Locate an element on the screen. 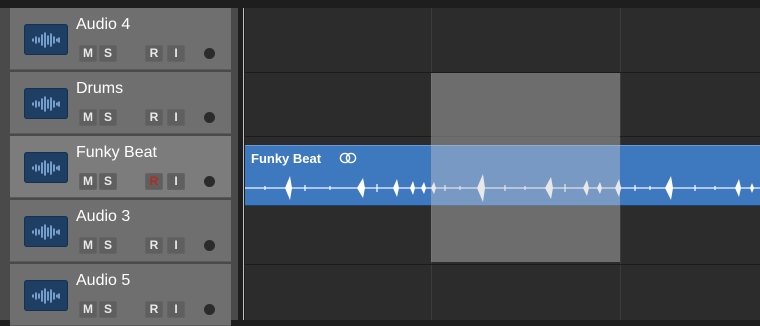 This screenshot has width=760, height=326. playhead-line is located at coordinates (243, 164).